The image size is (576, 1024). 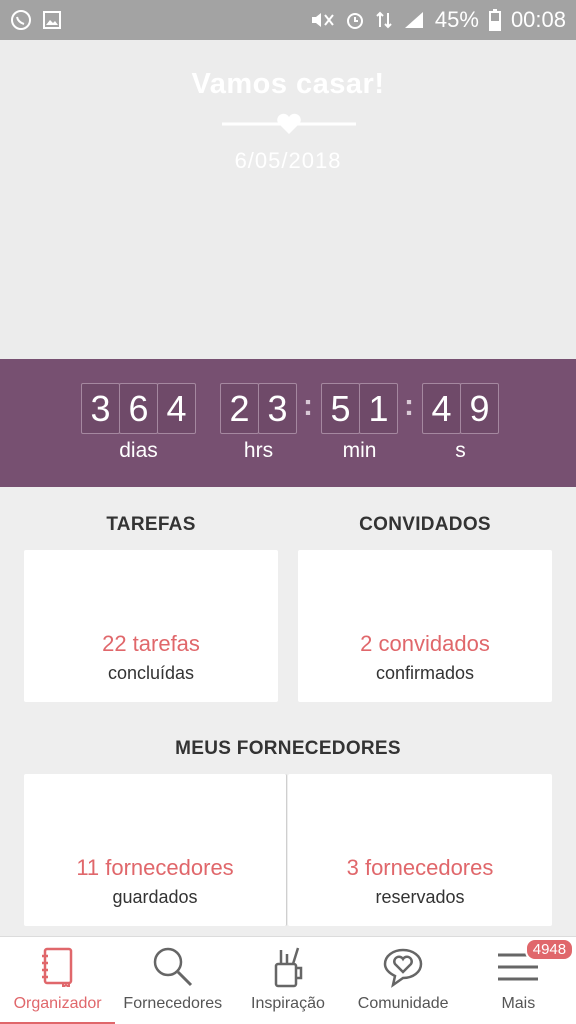 I want to click on guests-card: 2 convidados confirmados, so click(x=425, y=626).